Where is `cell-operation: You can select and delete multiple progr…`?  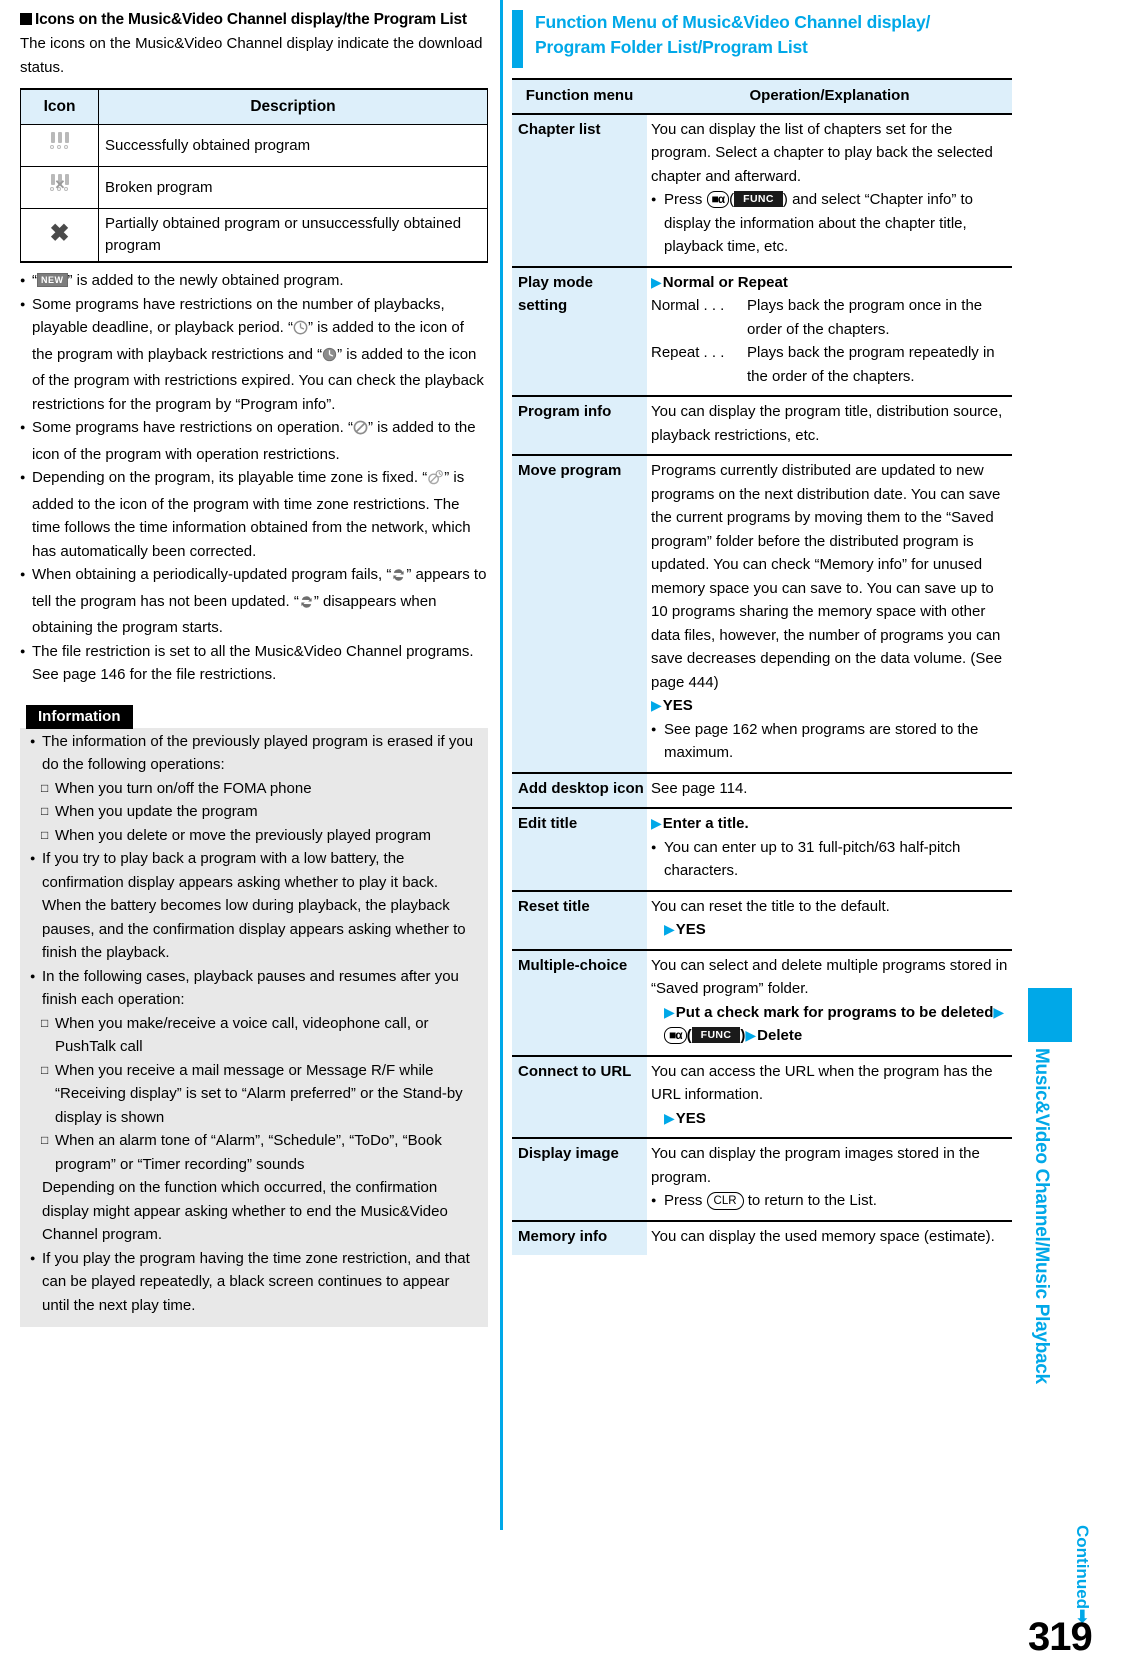 cell-operation: You can select and delete multiple progr… is located at coordinates (829, 1003).